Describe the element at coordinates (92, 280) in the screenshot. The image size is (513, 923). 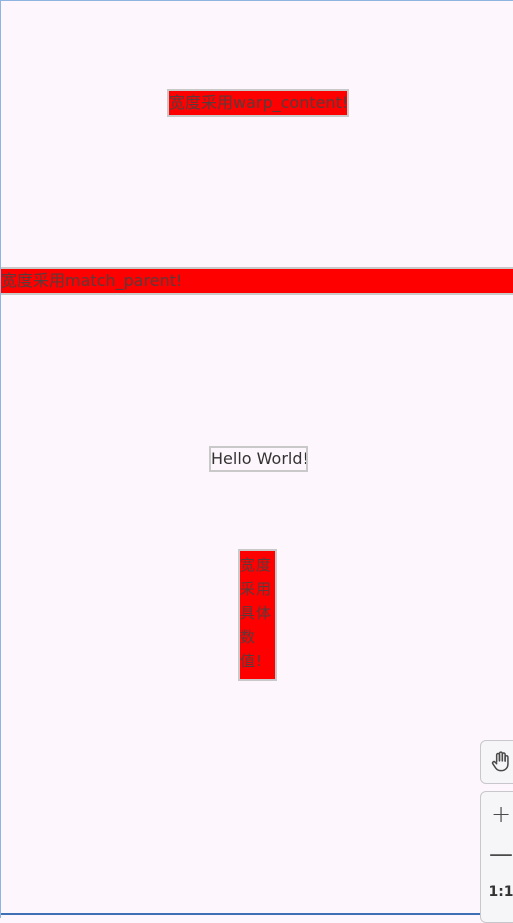
I see `textview-match-parent-label: 宽度采用match_parent!` at that location.